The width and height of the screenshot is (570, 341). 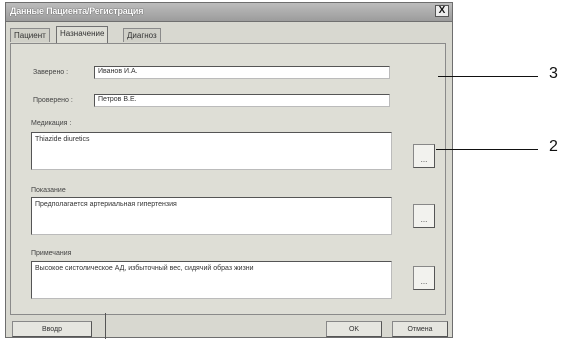 I want to click on verified-label: Заверено :, so click(x=51, y=72).